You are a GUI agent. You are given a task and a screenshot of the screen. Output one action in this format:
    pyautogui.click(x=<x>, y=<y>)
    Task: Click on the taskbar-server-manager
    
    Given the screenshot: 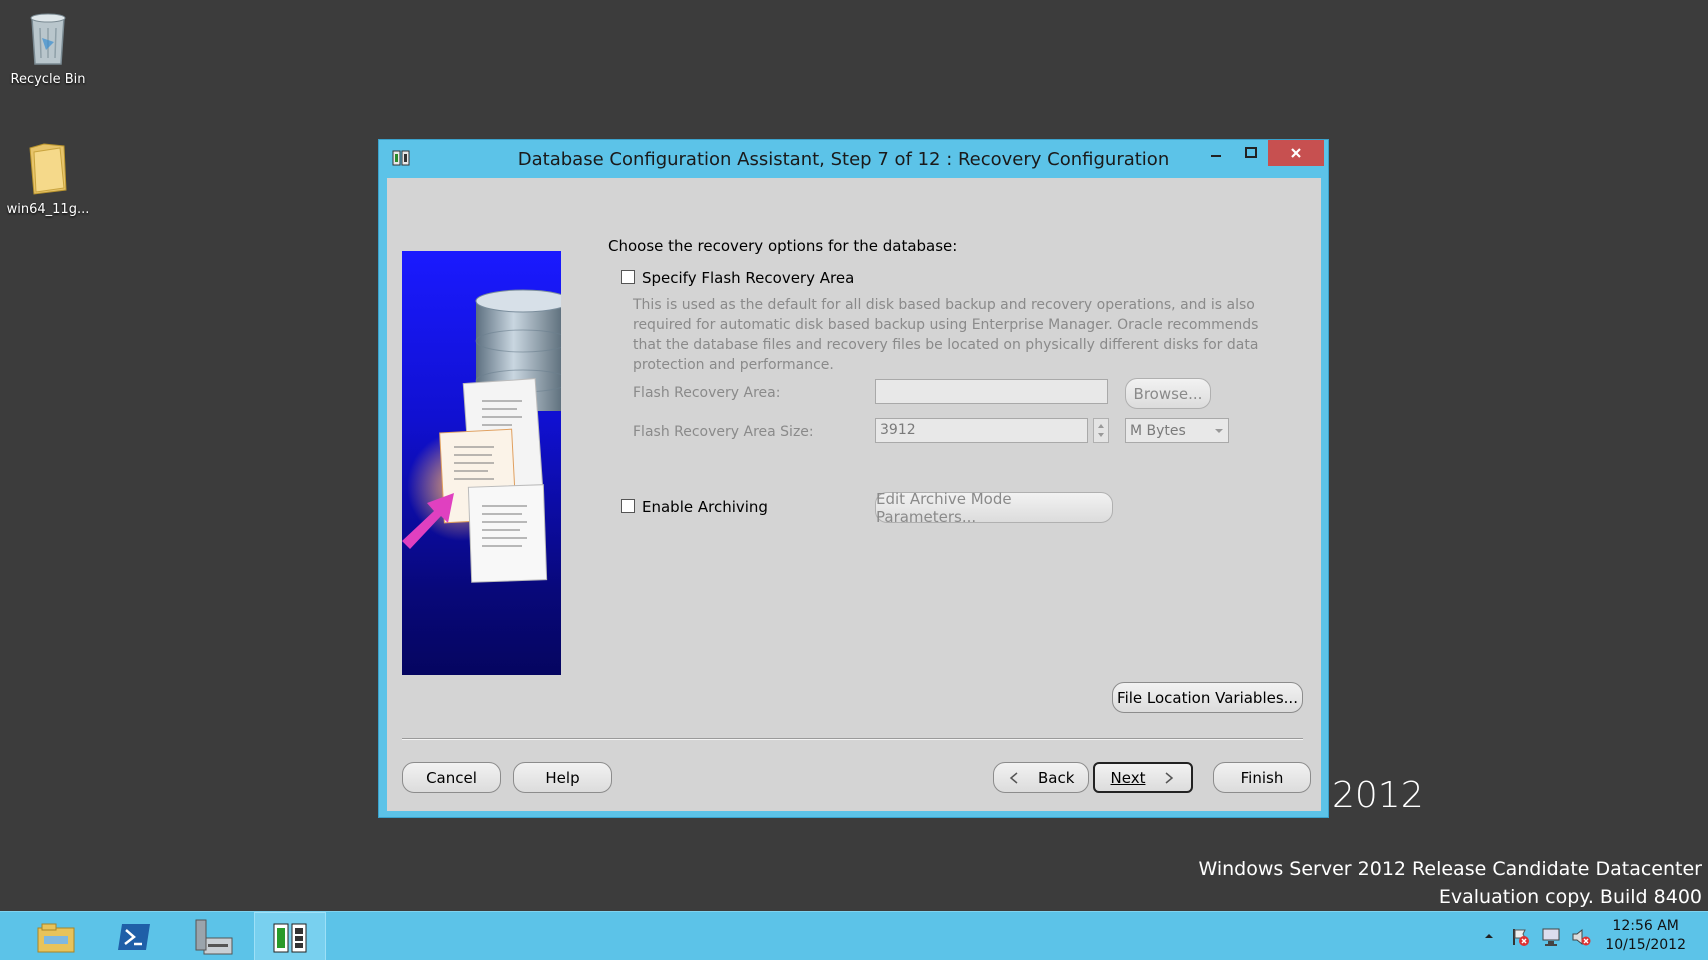 What is the action you would take?
    pyautogui.click(x=212, y=936)
    